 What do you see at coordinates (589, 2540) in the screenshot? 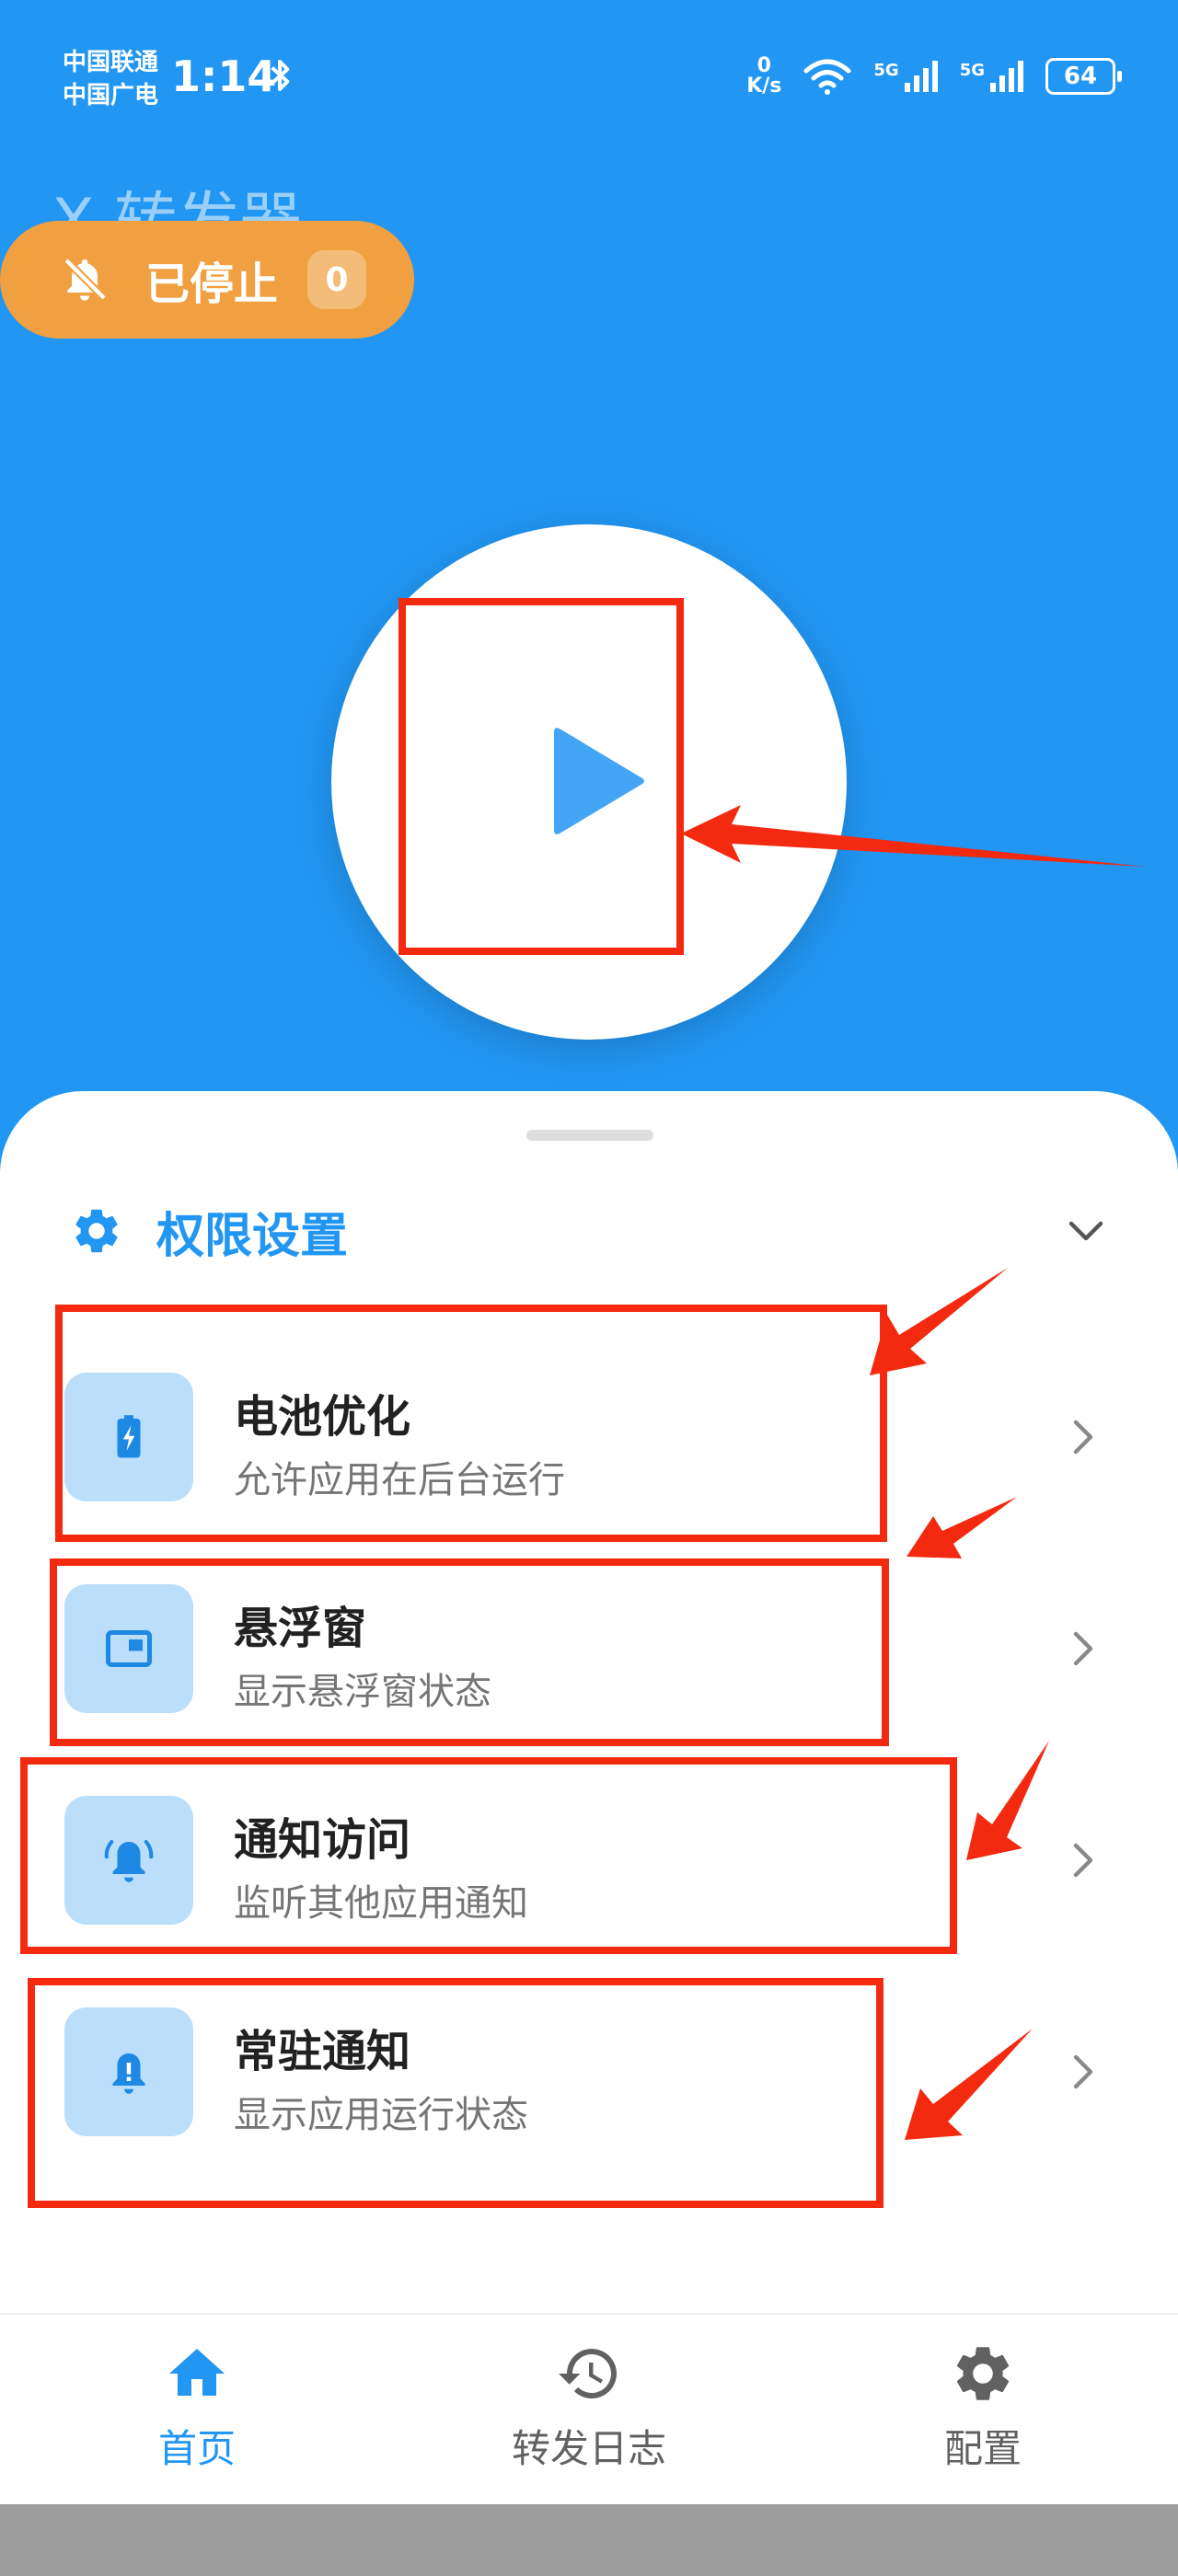
I see `system-gesture-bar` at bounding box center [589, 2540].